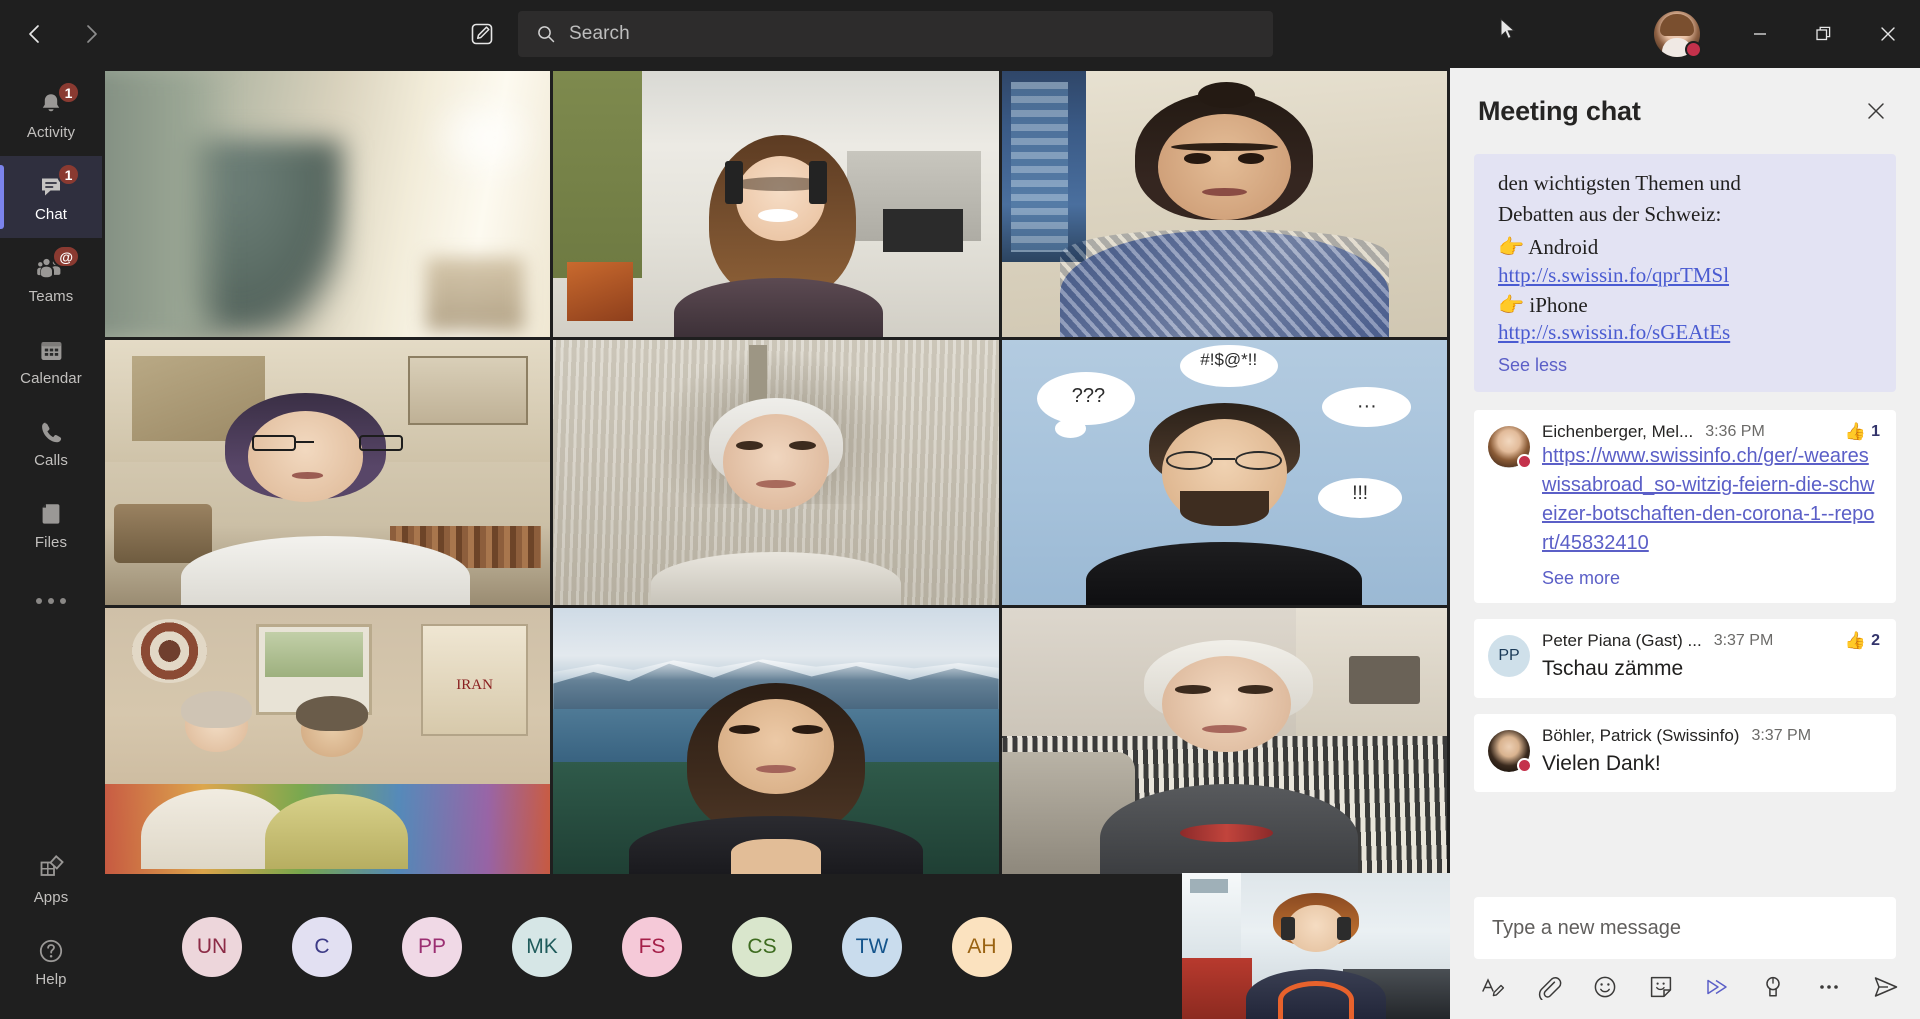 This screenshot has width=1920, height=1019. I want to click on navigation-arrows, so click(63, 34).